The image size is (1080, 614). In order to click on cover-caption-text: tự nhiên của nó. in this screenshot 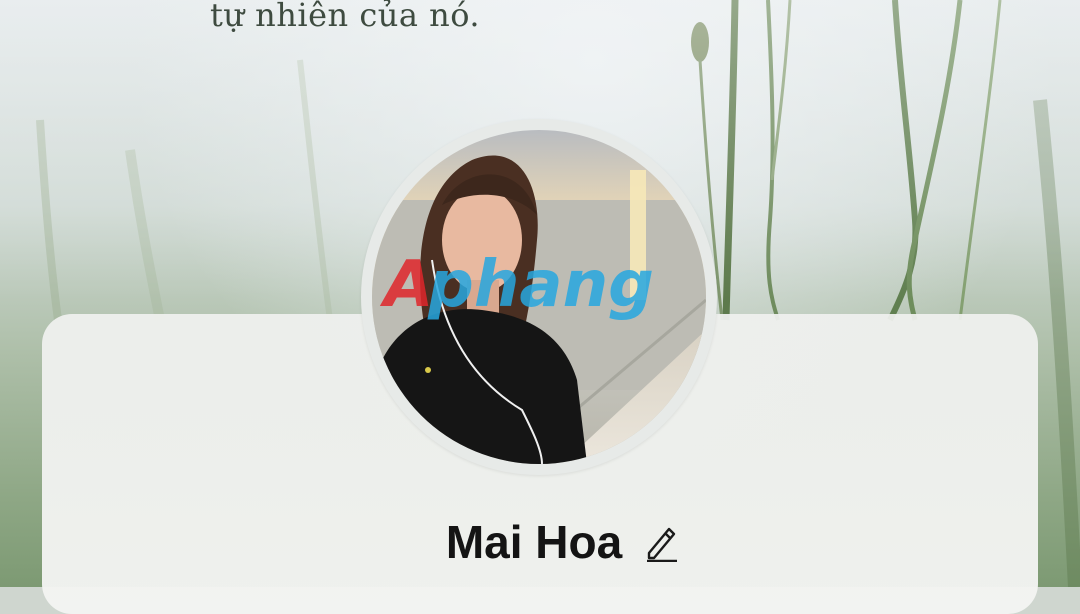, I will do `click(345, 17)`.